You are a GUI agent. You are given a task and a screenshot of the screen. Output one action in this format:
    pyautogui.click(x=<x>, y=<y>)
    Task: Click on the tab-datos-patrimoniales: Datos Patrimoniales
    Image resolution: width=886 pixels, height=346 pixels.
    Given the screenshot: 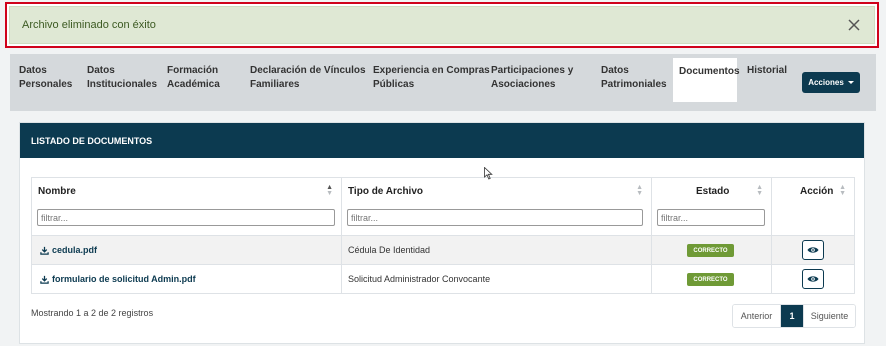 What is the action you would take?
    pyautogui.click(x=634, y=78)
    